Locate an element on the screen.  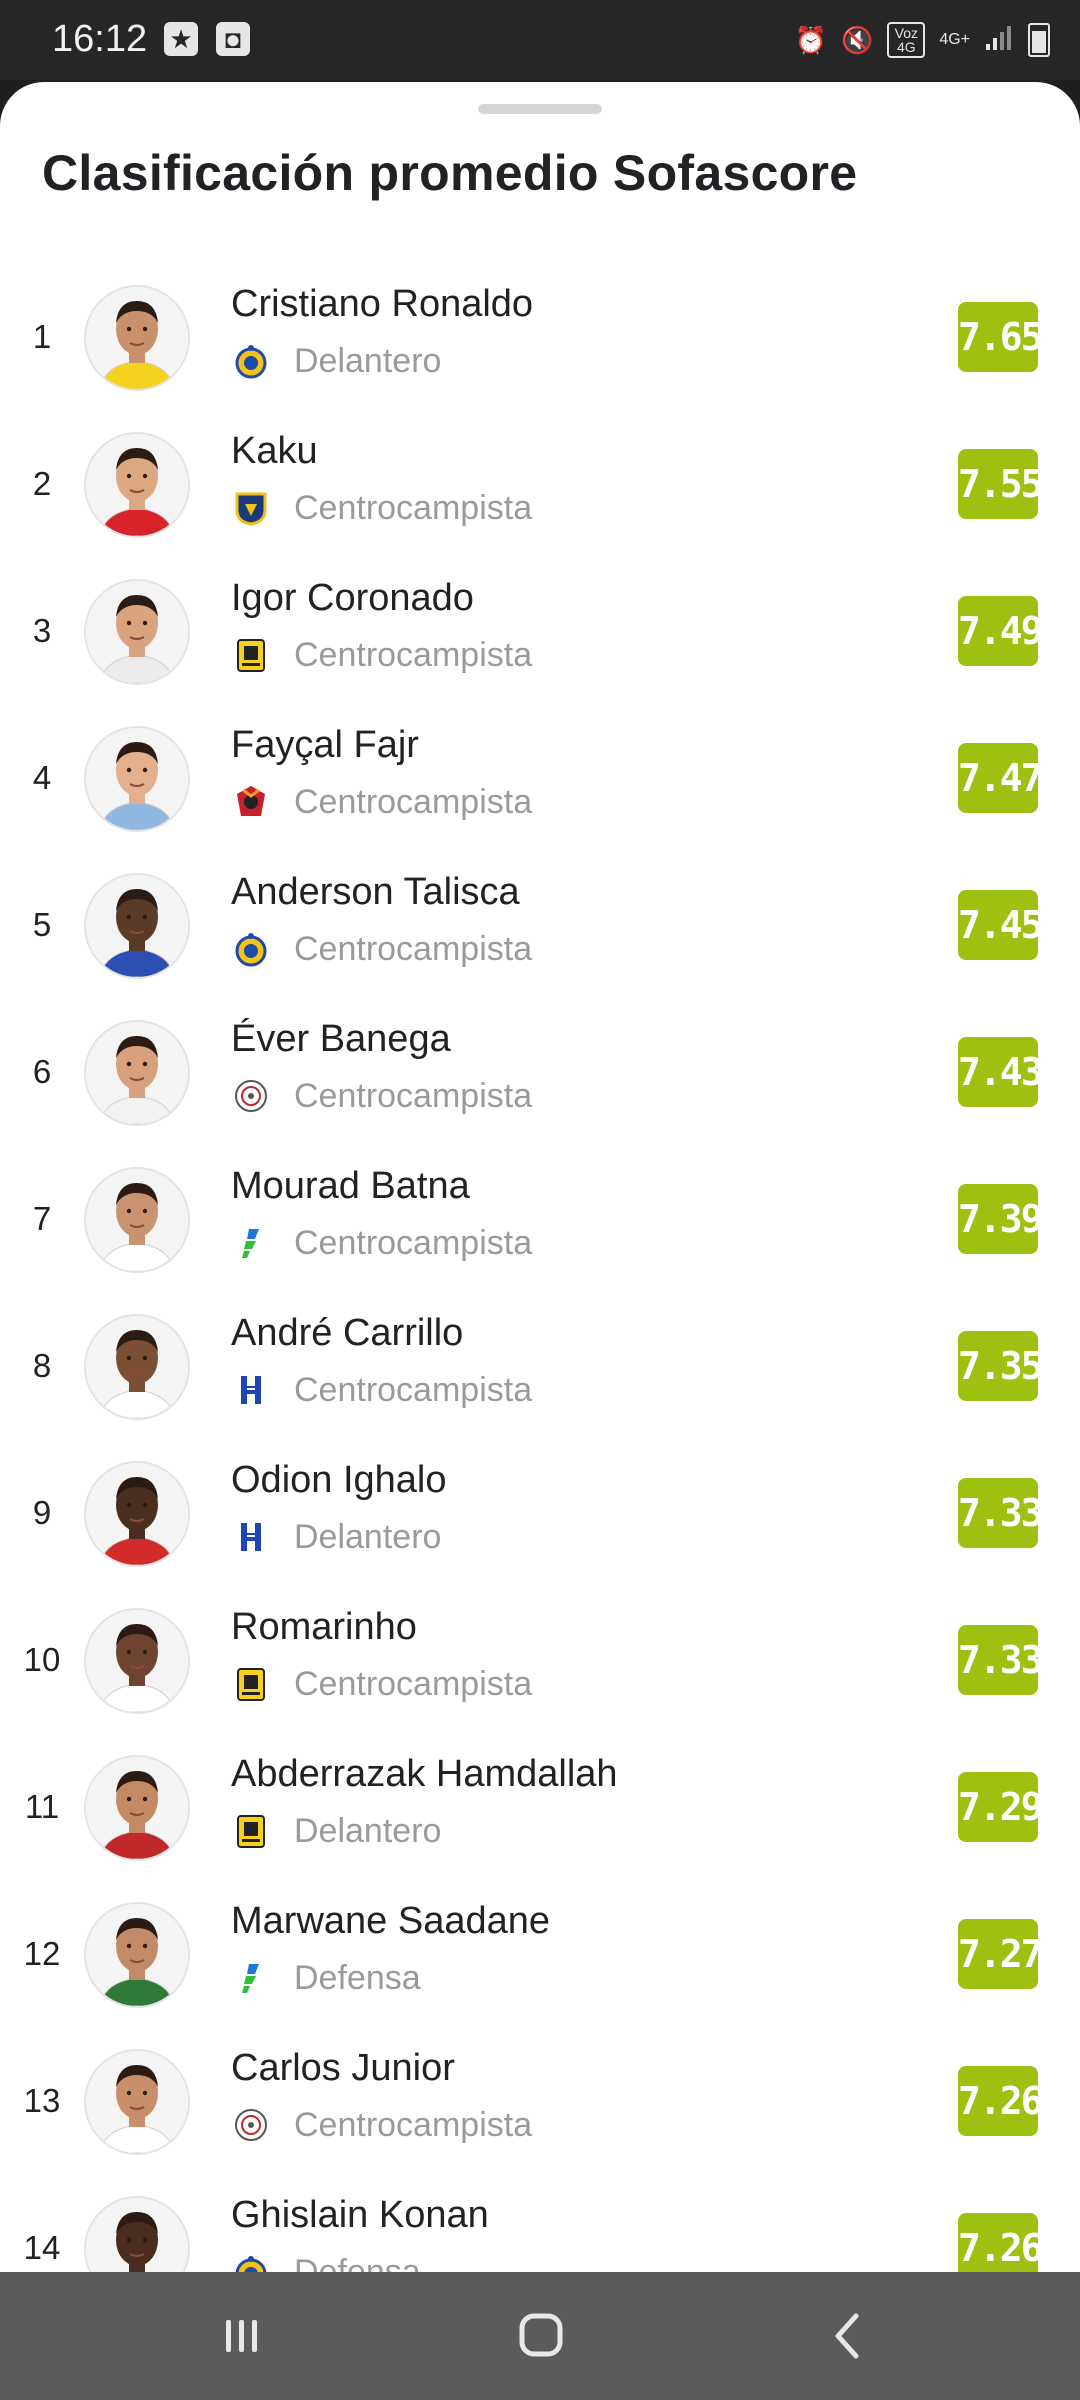
player-name: Odion Ighalo is located at coordinates (339, 1480).